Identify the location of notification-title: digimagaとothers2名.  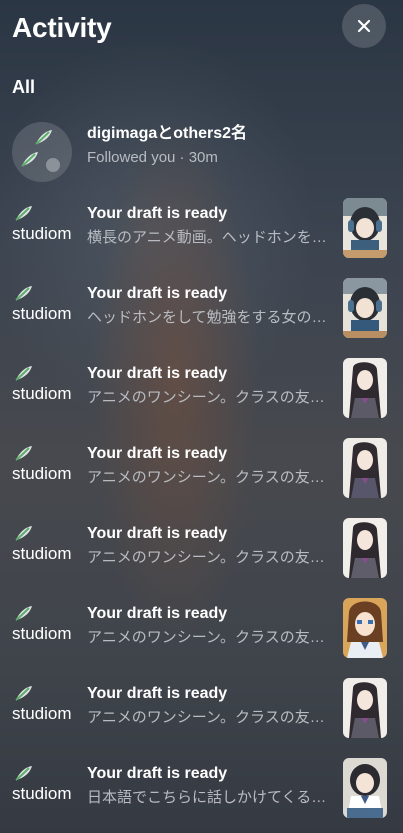
(167, 133).